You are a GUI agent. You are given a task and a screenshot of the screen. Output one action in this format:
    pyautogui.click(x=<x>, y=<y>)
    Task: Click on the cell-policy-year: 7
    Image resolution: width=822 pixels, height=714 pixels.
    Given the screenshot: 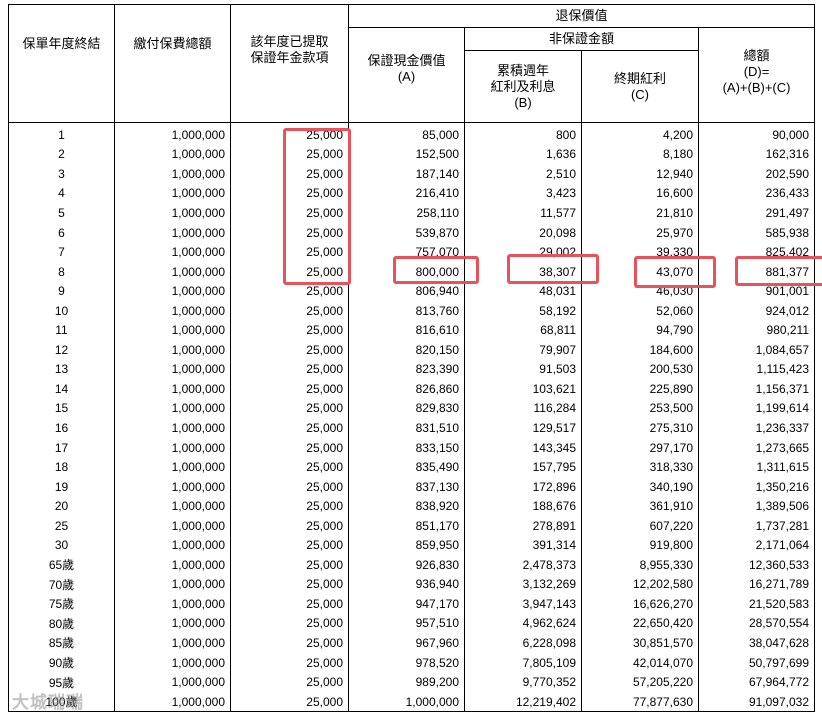 What is the action you would take?
    pyautogui.click(x=61, y=252)
    